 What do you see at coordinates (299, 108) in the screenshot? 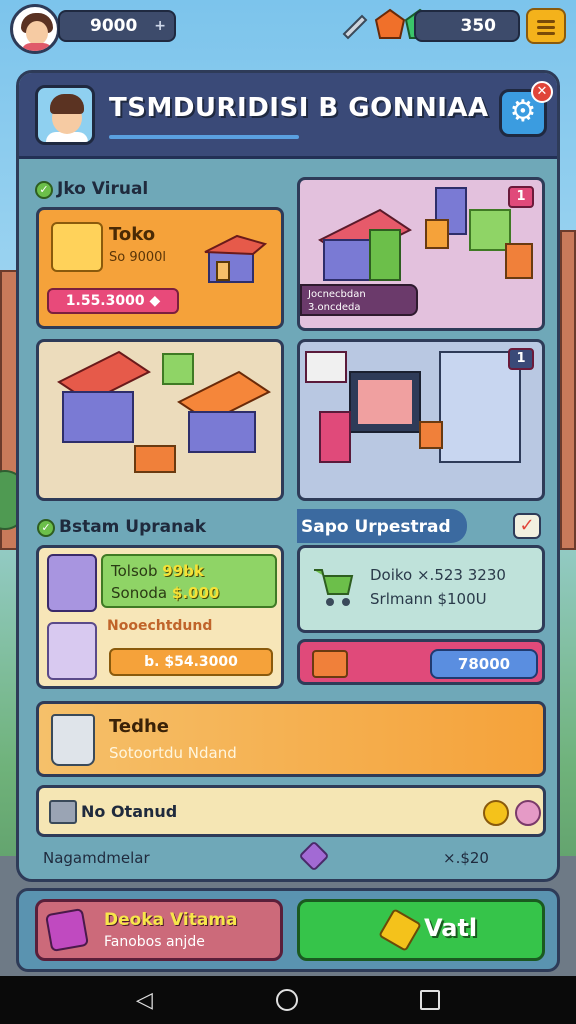
I see `page-title: TSMDURIDISI B GONNIAA` at bounding box center [299, 108].